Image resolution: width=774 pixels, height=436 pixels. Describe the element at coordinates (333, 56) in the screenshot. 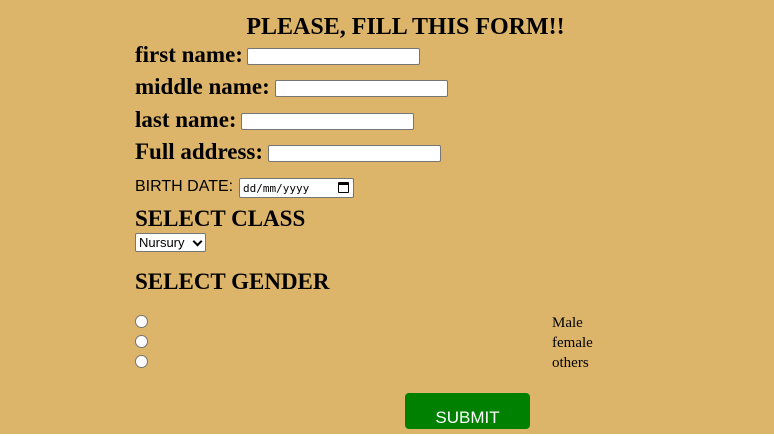

I see `first-name-input` at that location.